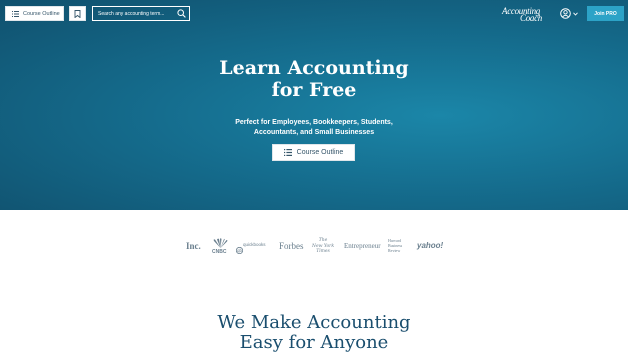 Image resolution: width=628 pixels, height=353 pixels. Describe the element at coordinates (314, 132) in the screenshot. I see `hero-subtitle-line-2: Accountants, and Small Businesses` at that location.